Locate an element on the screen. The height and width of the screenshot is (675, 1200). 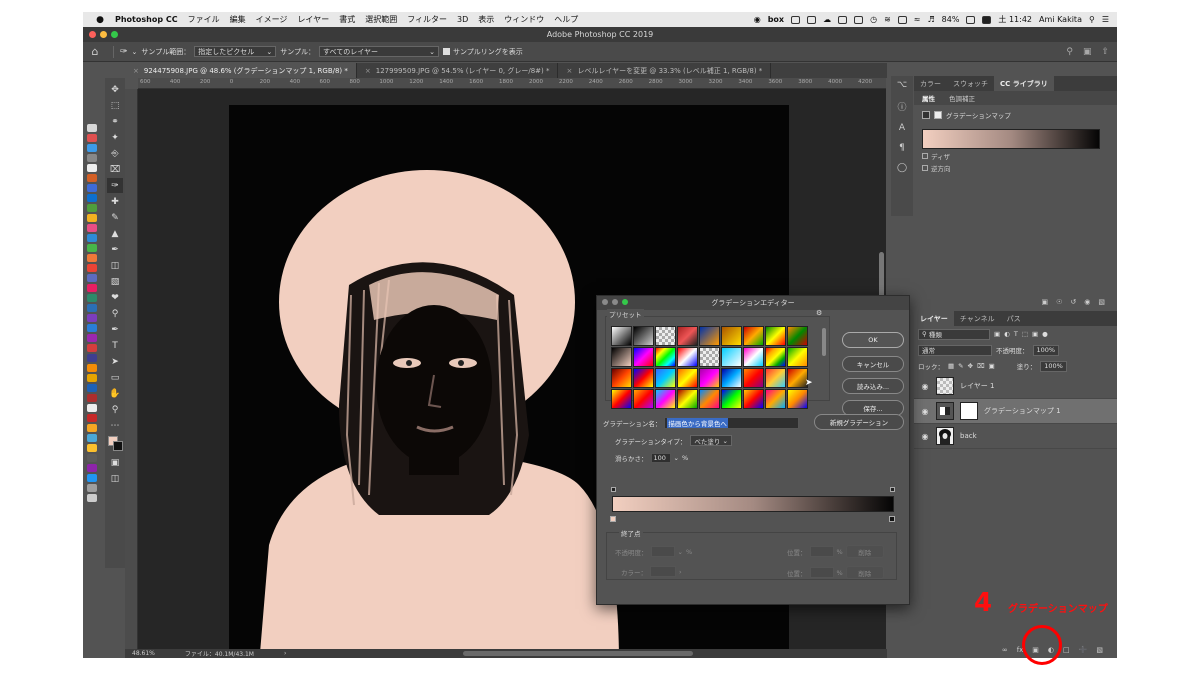
calendar-icon is located at coordinates (859, 19).